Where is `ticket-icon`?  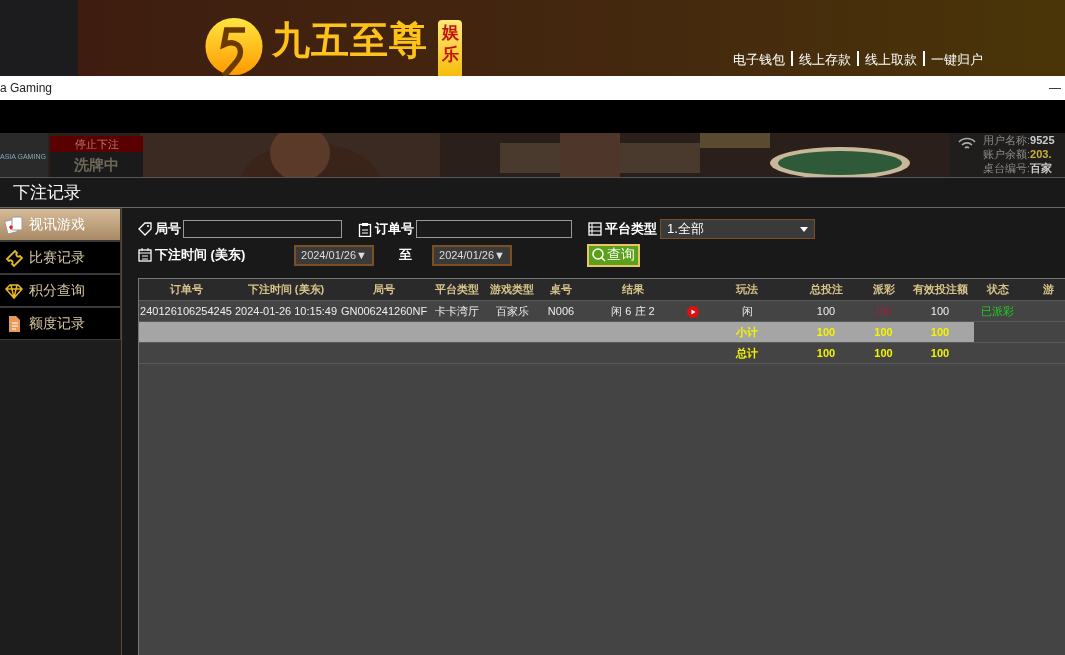 ticket-icon is located at coordinates (14, 257).